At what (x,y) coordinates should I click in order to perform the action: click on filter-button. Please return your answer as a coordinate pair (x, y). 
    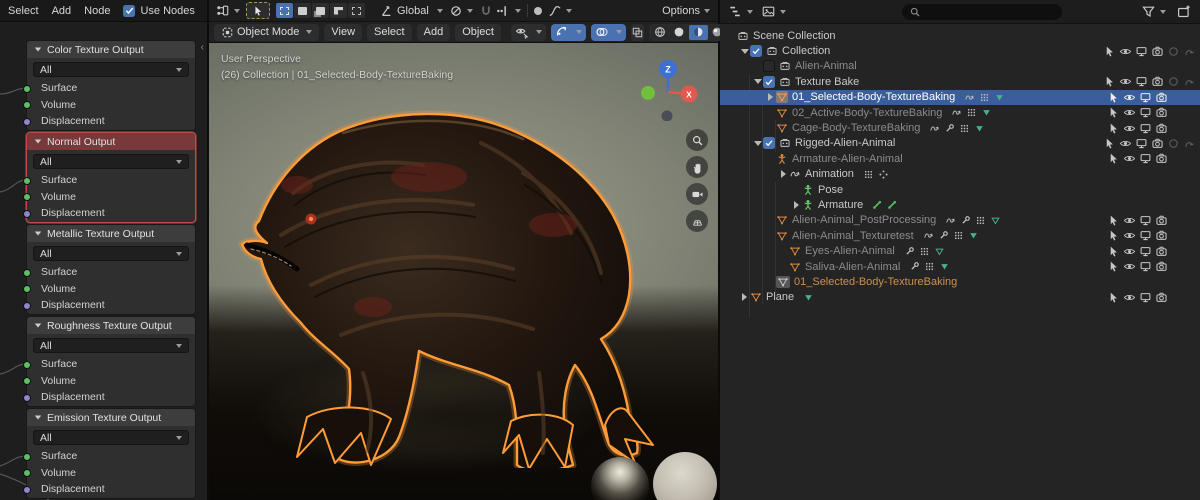
    Looking at the image, I should click on (1153, 11).